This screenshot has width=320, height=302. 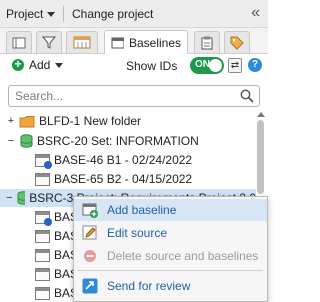 I want to click on tag-icon, so click(x=237, y=43).